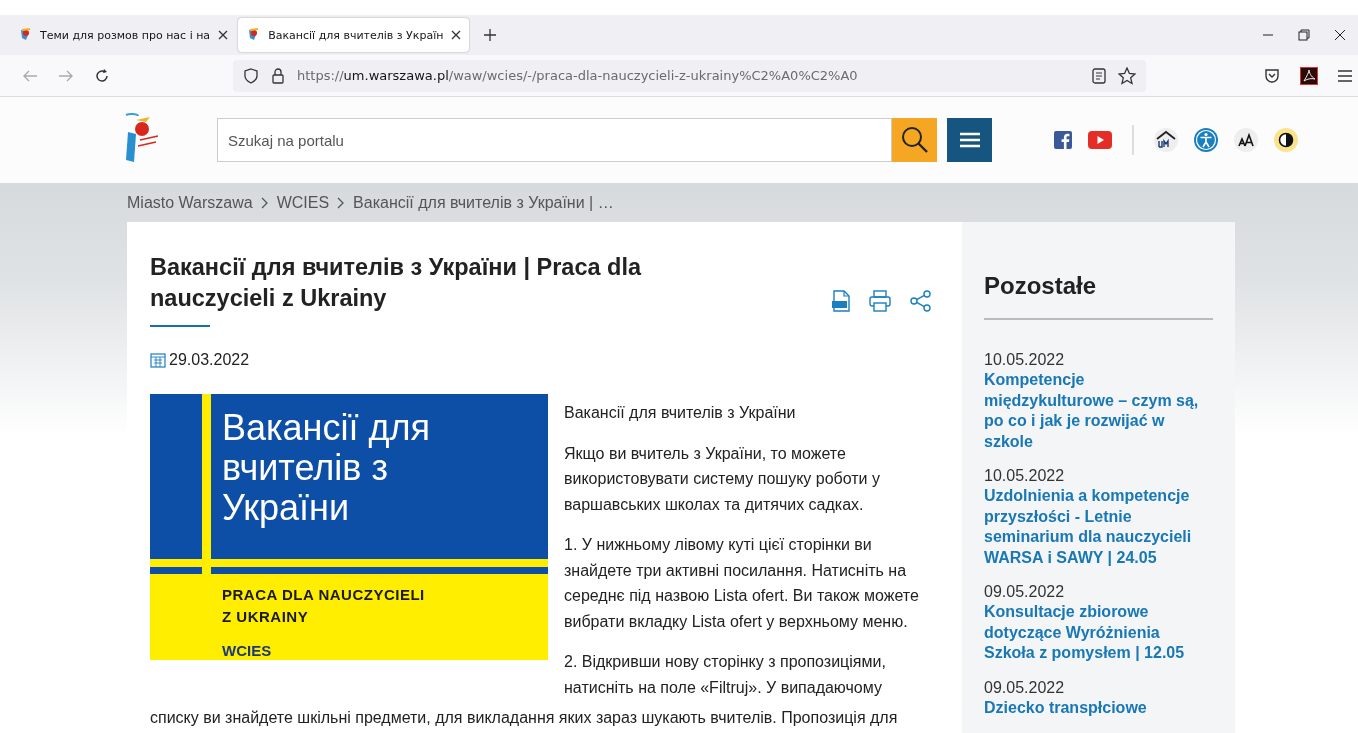  I want to click on tab-title: Вакансії для вчителів з Україн, so click(356, 35).